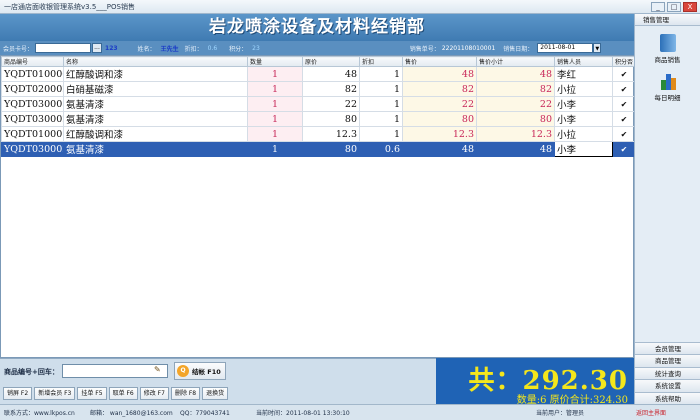 This screenshot has width=700, height=420. I want to click on cell-price: 80, so click(439, 119).